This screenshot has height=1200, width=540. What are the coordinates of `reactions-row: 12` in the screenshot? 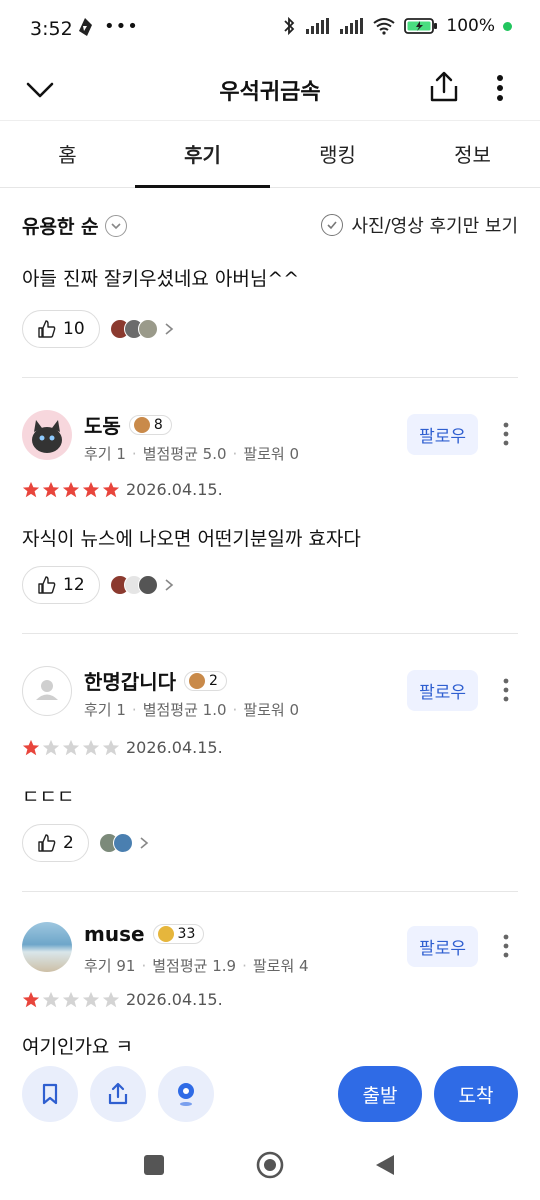 It's located at (99, 585).